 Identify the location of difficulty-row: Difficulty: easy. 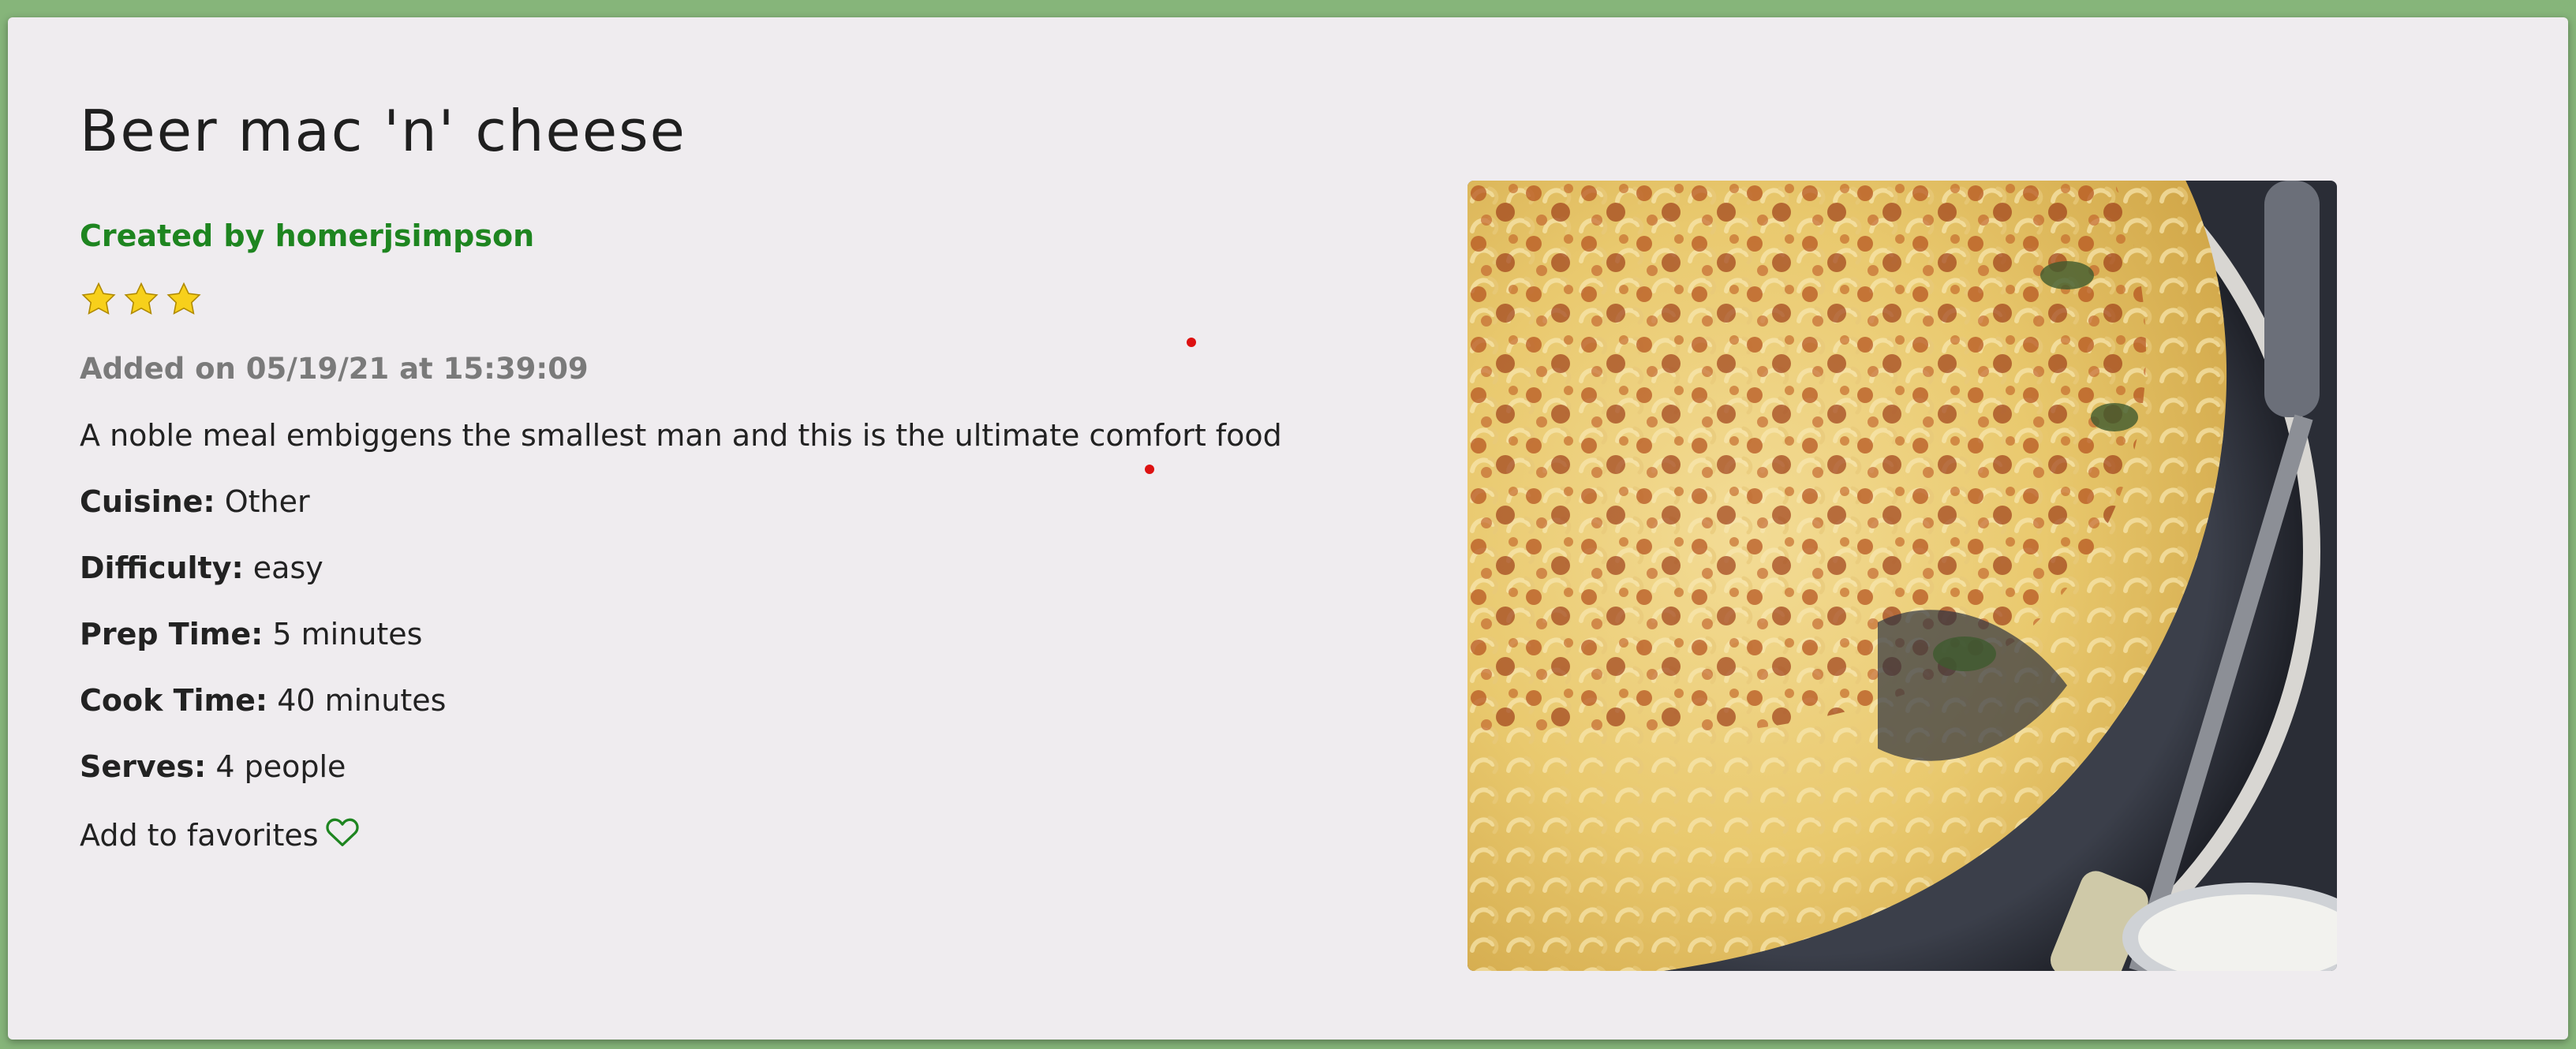
(201, 568).